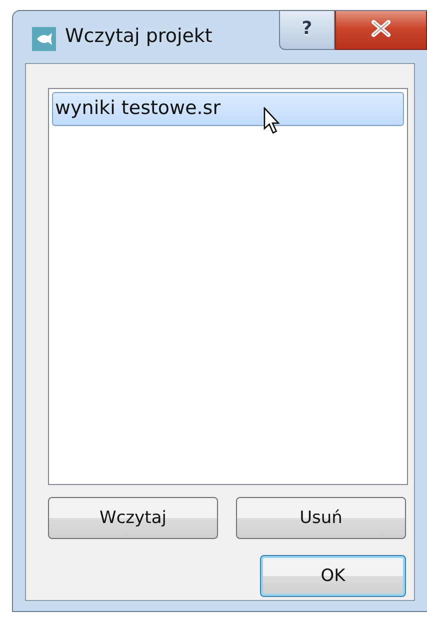 Image resolution: width=427 pixels, height=626 pixels. What do you see at coordinates (321, 518) in the screenshot?
I see `dialog-button: Usuń` at bounding box center [321, 518].